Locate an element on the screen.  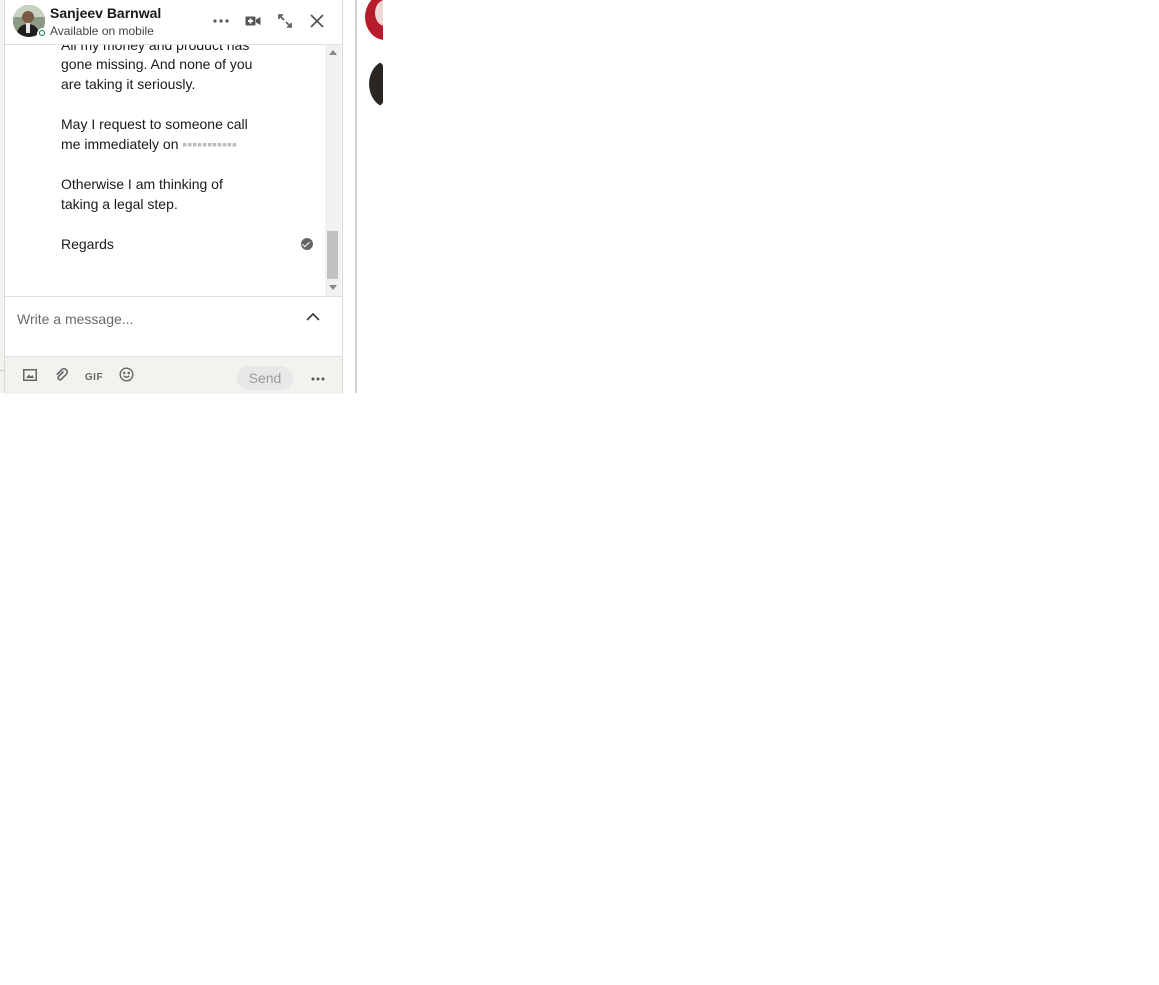
image-icon is located at coordinates (30, 377).